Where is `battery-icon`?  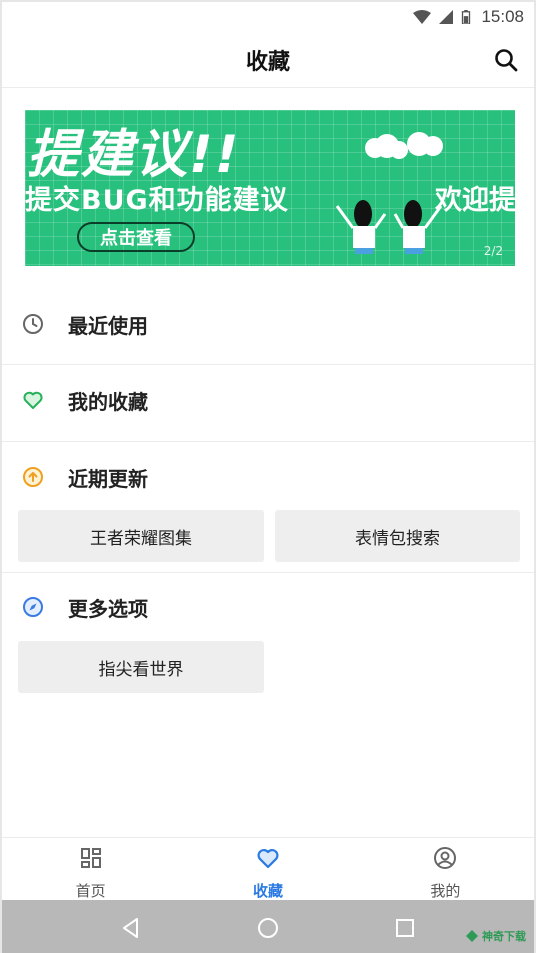
battery-icon is located at coordinates (466, 17).